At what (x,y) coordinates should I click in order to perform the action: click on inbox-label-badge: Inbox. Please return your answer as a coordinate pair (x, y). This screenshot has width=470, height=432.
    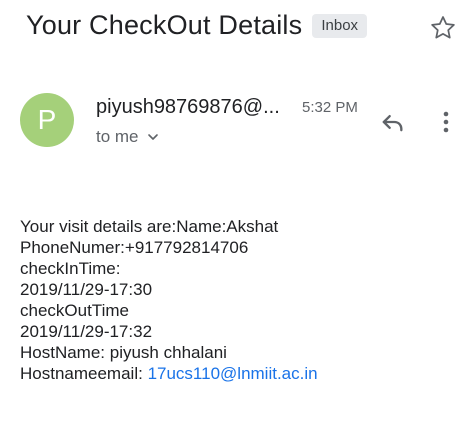
    Looking at the image, I should click on (340, 25).